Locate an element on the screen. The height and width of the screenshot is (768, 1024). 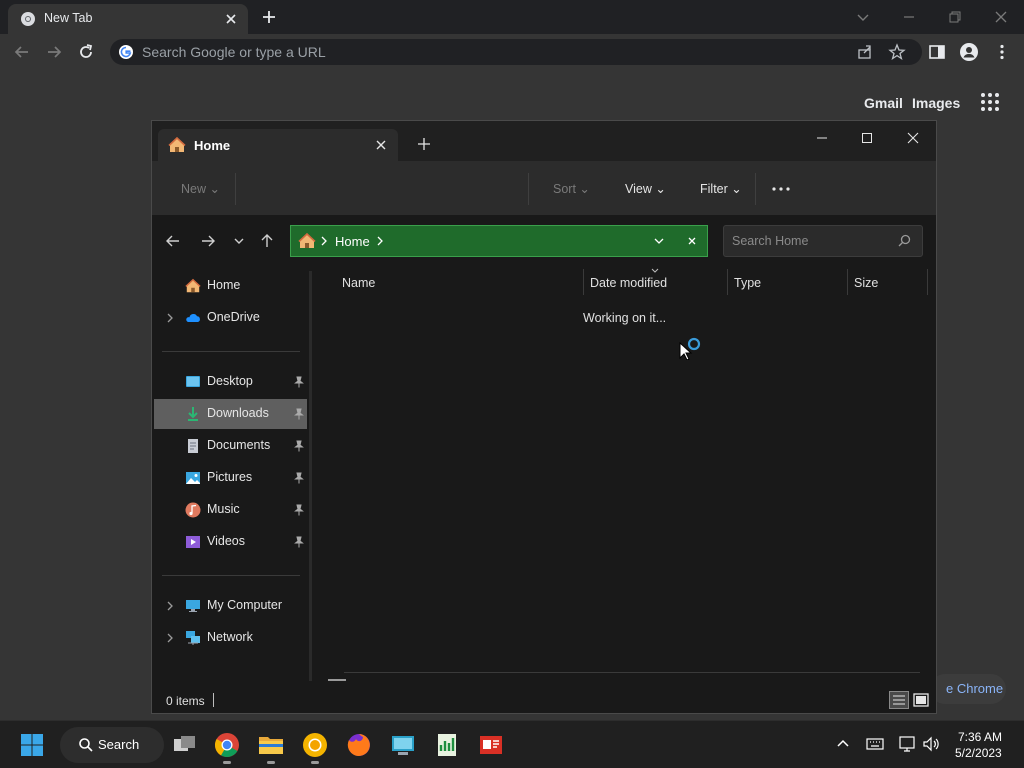
omnibox: Search Google or type a URL is located at coordinates (516, 52).